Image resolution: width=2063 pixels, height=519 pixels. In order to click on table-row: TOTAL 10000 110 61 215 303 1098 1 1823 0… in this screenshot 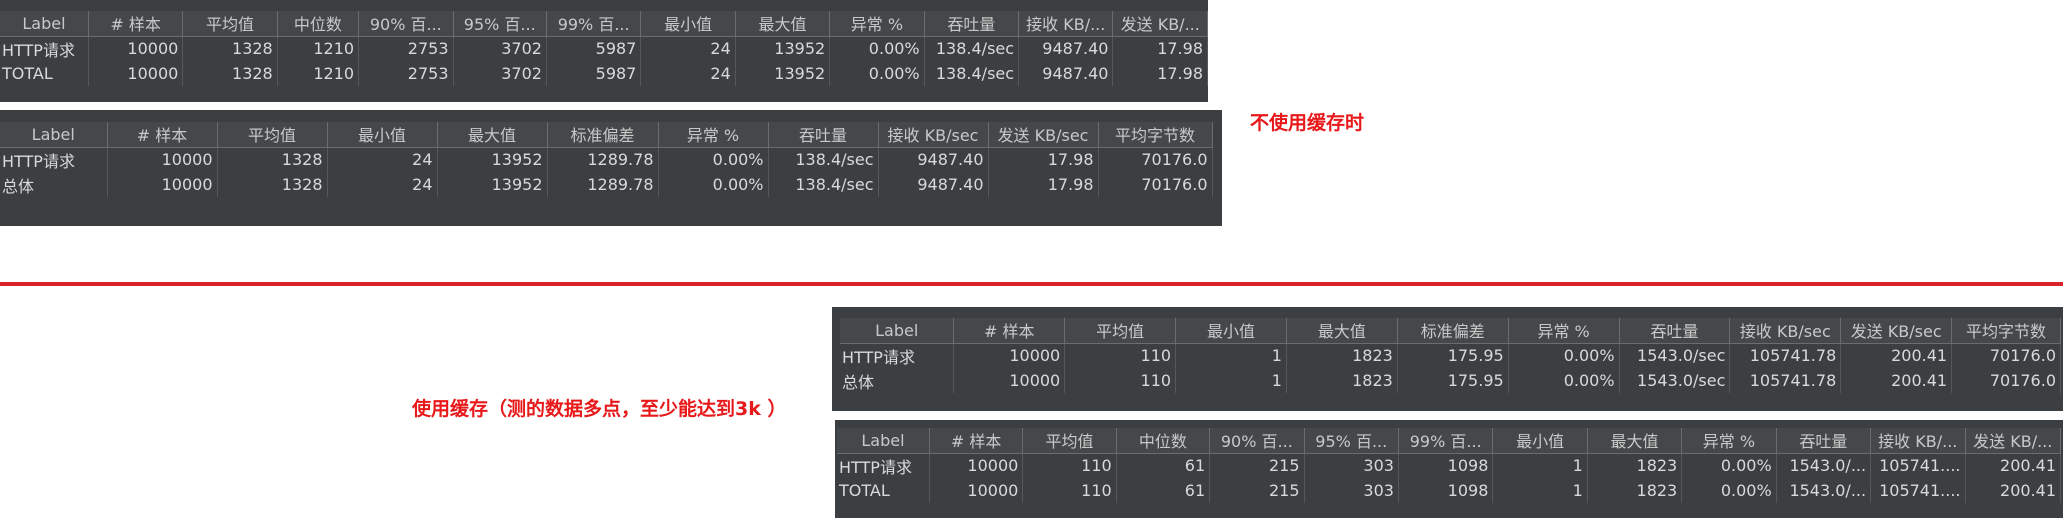, I will do `click(1449, 490)`.